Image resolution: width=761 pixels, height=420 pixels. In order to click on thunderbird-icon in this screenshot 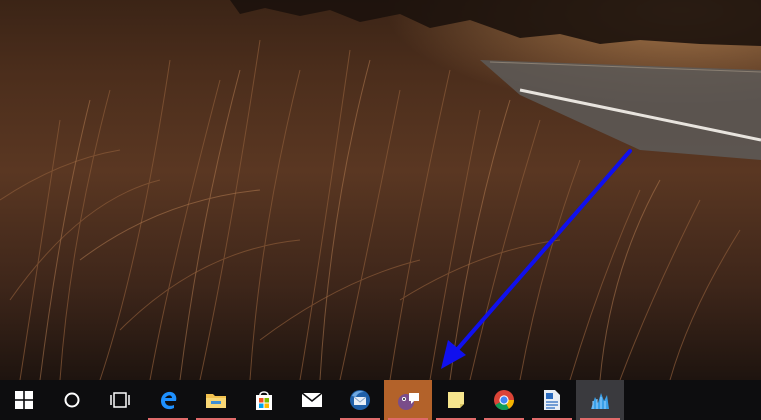, I will do `click(360, 400)`.